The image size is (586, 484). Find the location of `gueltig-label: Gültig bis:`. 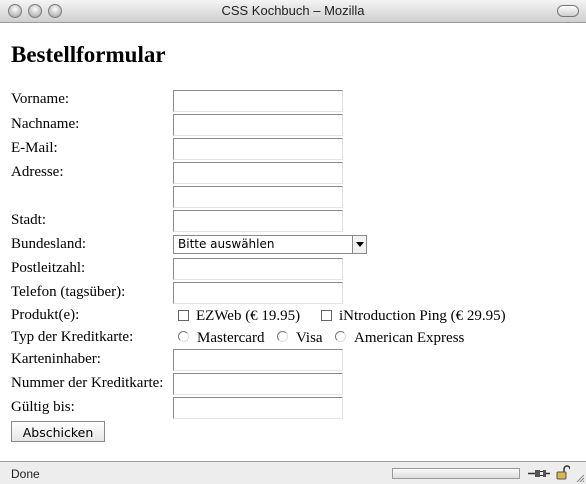

gueltig-label: Gültig bis: is located at coordinates (43, 407).